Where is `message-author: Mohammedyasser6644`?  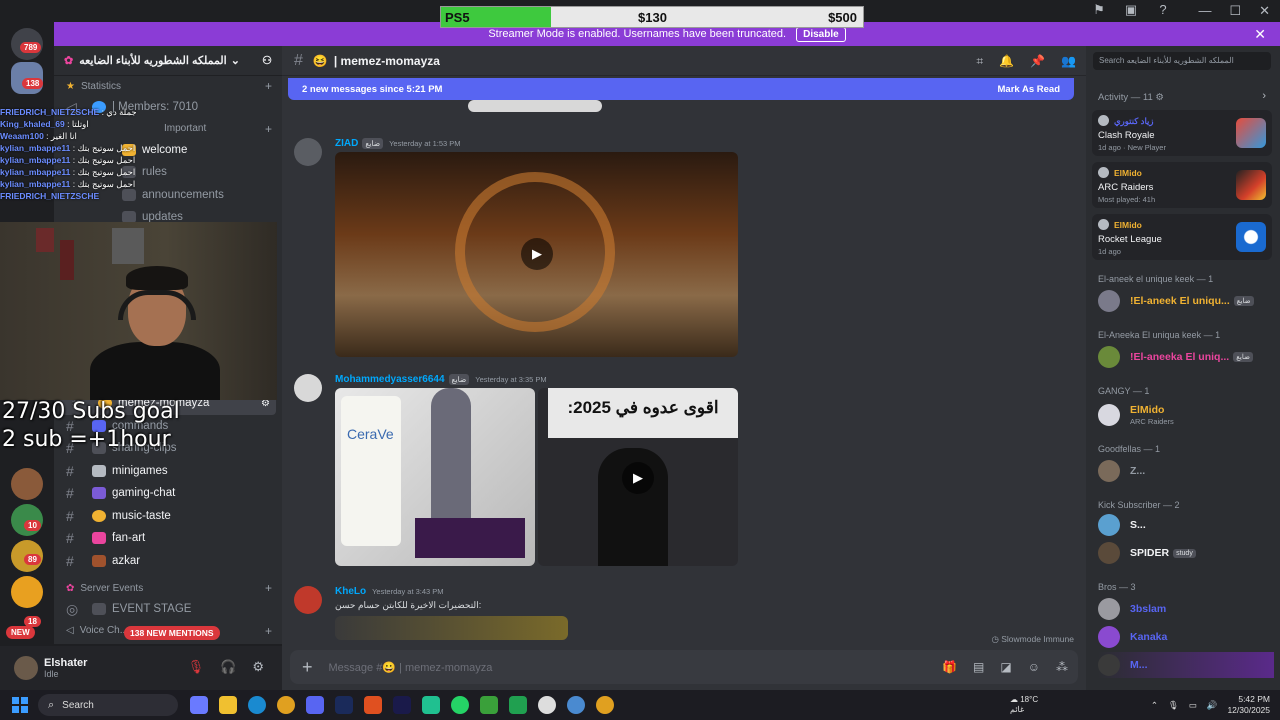
message-author: Mohammedyasser6644 is located at coordinates (390, 379).